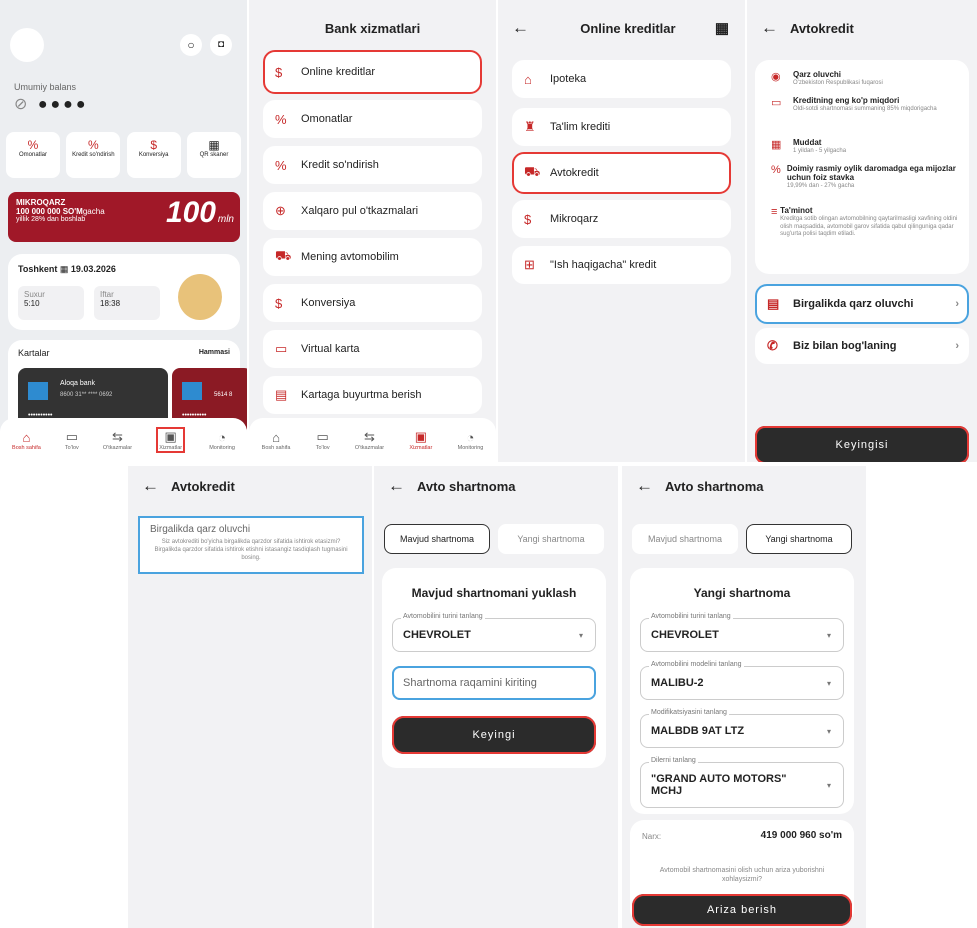 The height and width of the screenshot is (928, 977). Describe the element at coordinates (820, 151) in the screenshot. I see `info-sub: 1 yildan - 5 yilgacha` at that location.